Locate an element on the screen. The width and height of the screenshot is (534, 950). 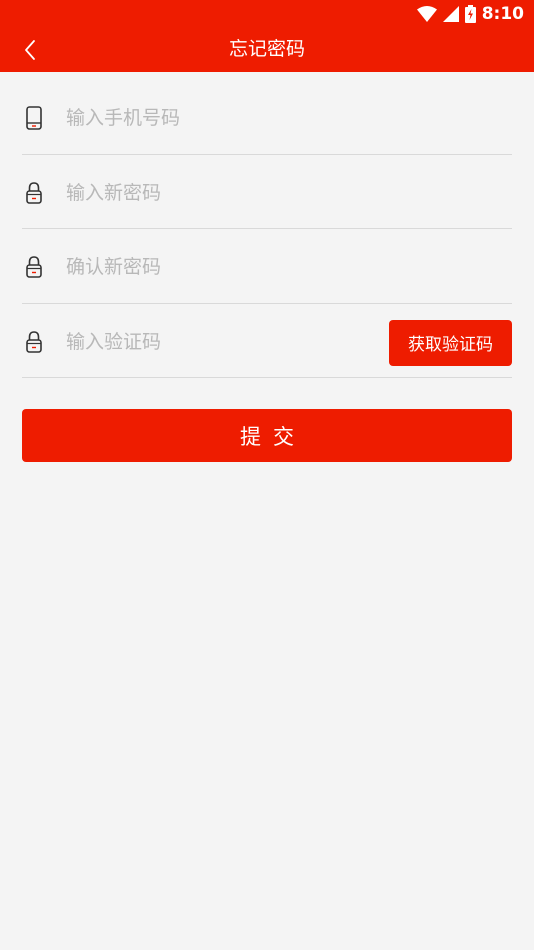
phone-icon is located at coordinates (34, 118).